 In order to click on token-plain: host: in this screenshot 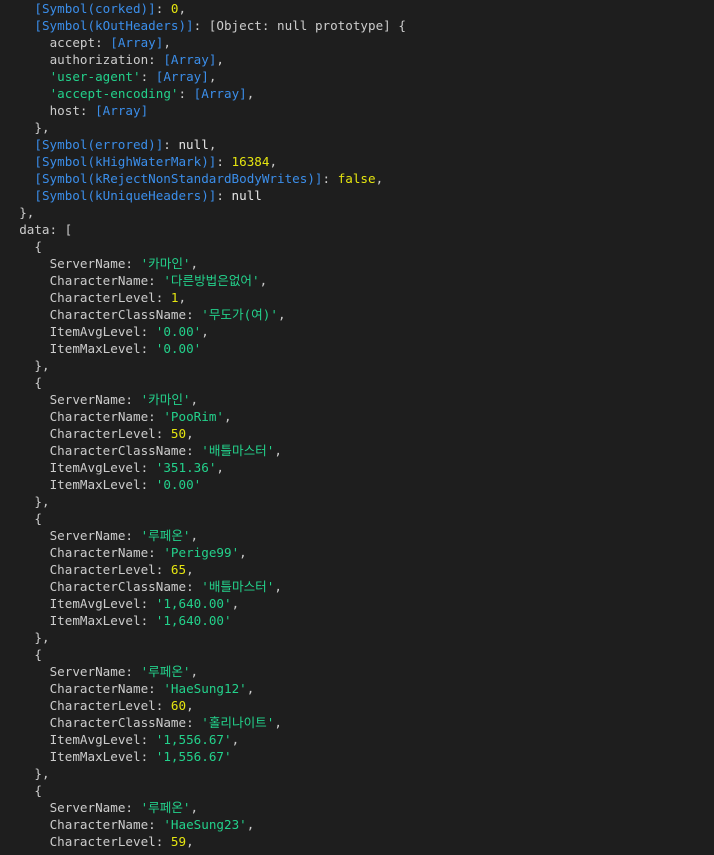, I will do `click(72, 110)`.